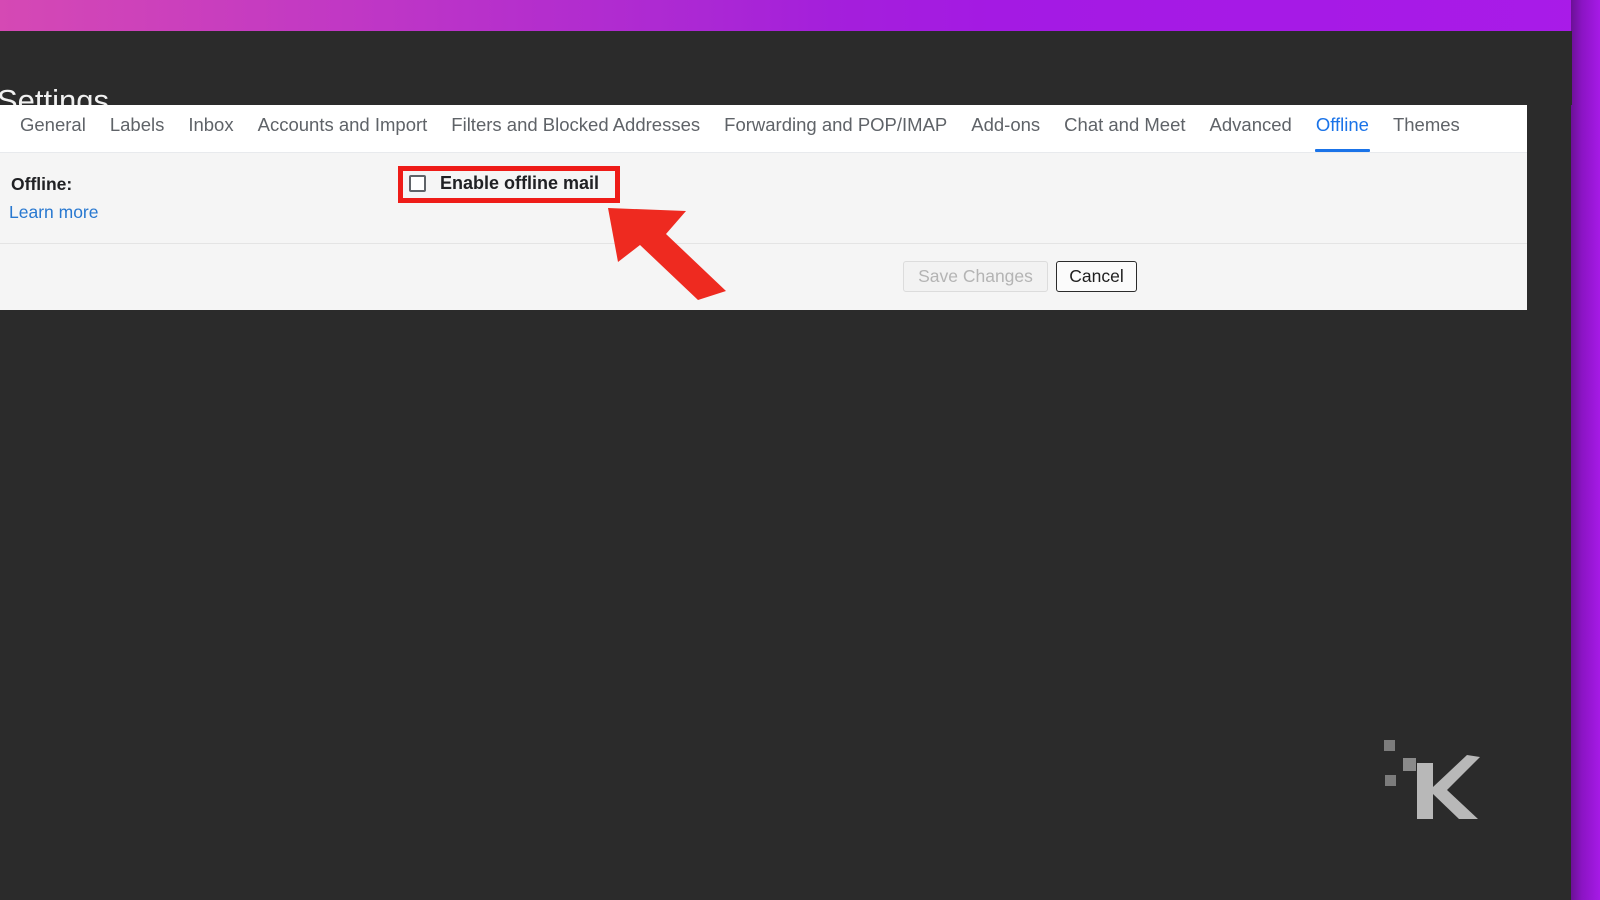 The width and height of the screenshot is (1600, 900). I want to click on annotation-highlight-rectangle, so click(509, 184).